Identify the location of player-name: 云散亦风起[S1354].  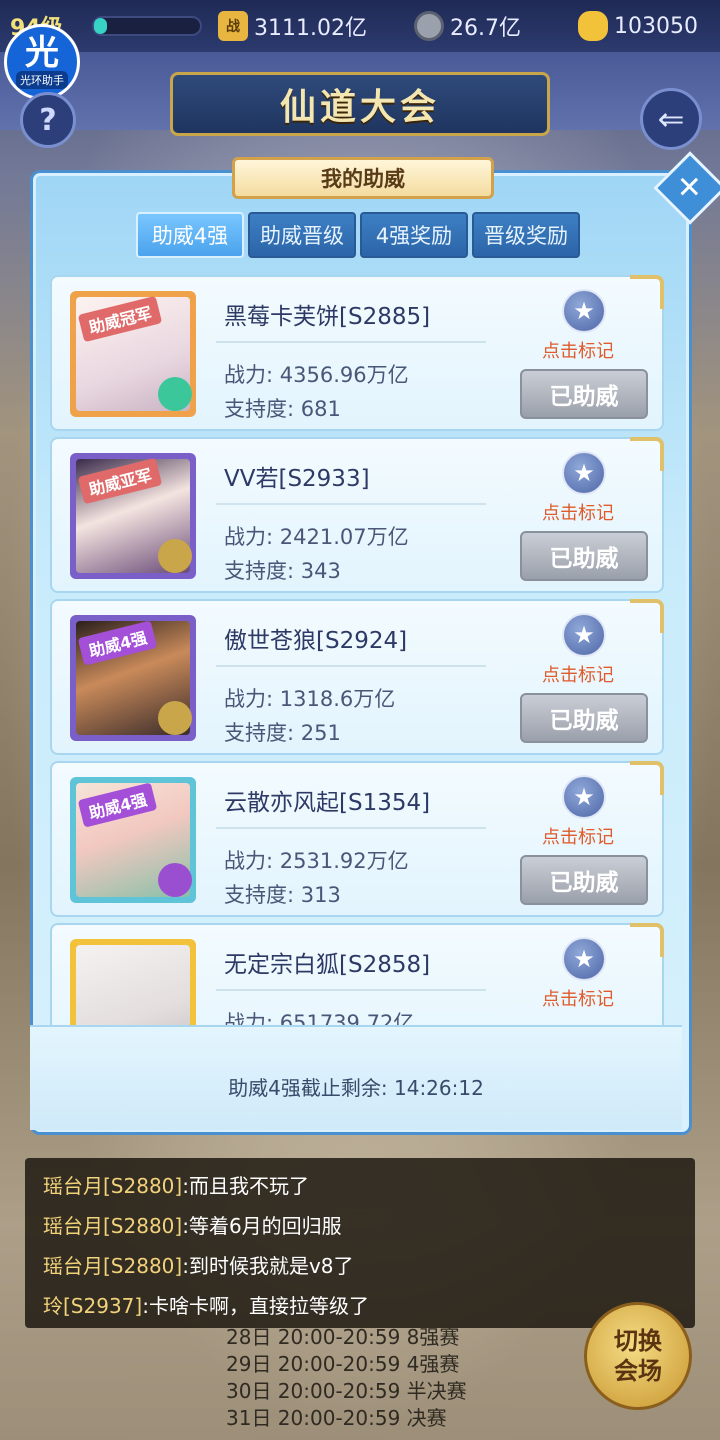
(327, 803).